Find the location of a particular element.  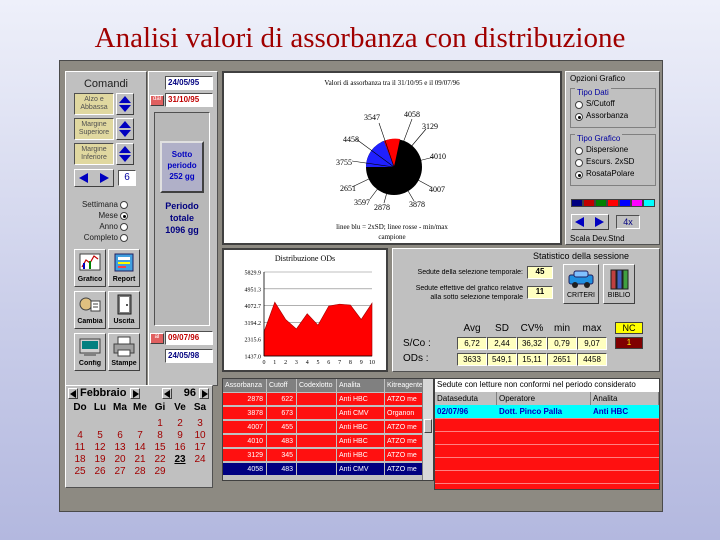

al-button: al is located at coordinates (157, 338).